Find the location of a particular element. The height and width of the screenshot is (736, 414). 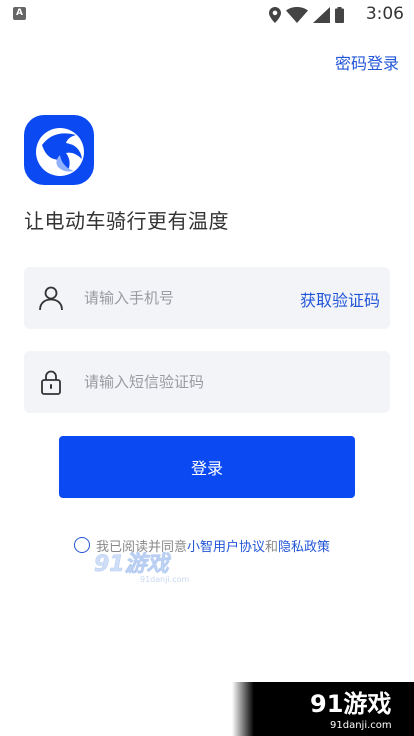

login-button: 登录 is located at coordinates (207, 467).